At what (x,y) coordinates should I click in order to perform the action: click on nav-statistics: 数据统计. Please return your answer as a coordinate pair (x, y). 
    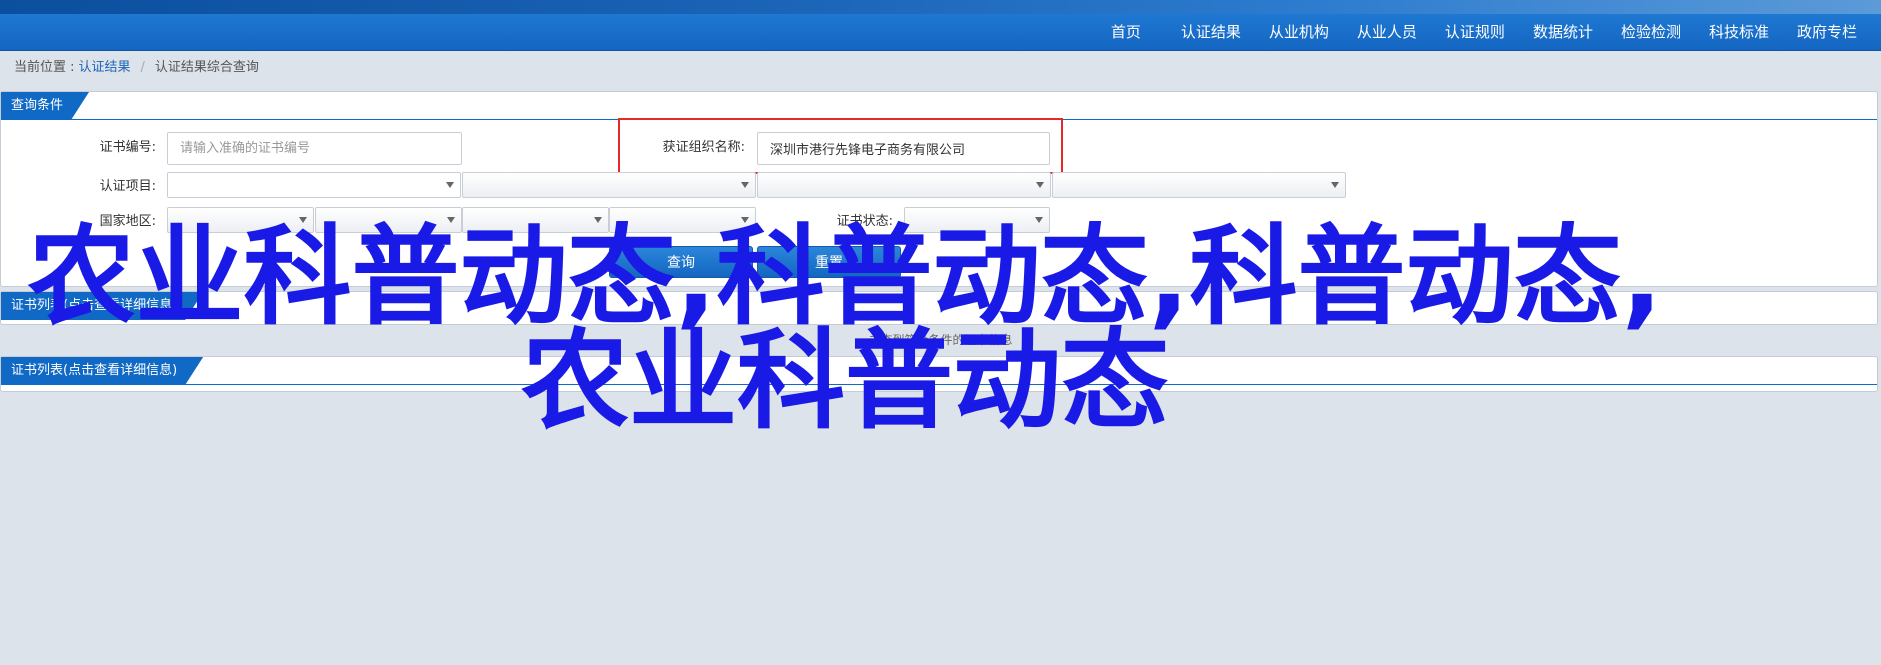
    Looking at the image, I should click on (1563, 32).